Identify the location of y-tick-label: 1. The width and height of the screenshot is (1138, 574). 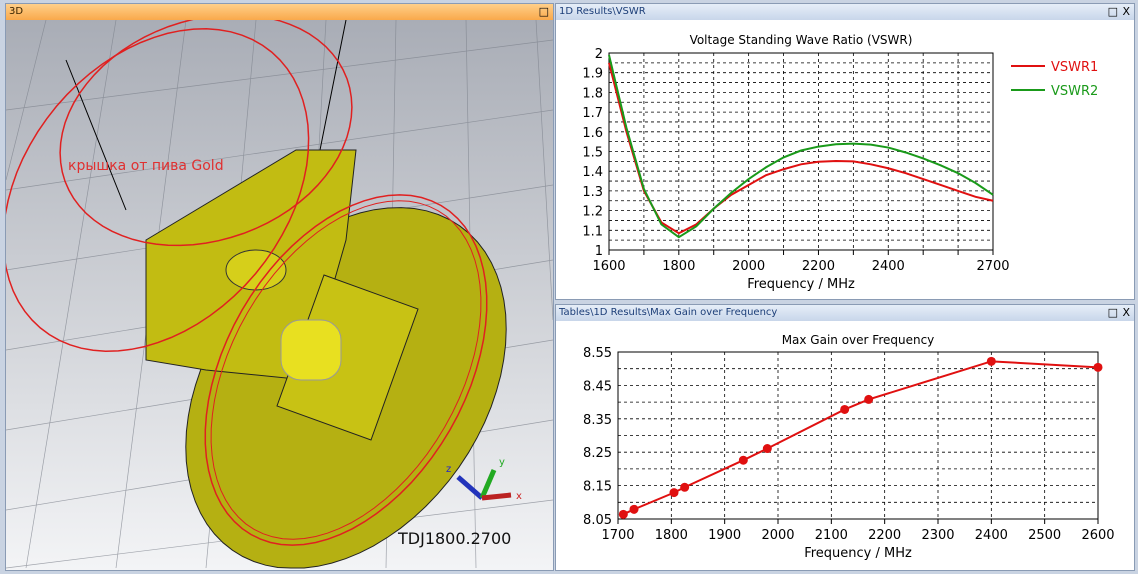
(599, 251).